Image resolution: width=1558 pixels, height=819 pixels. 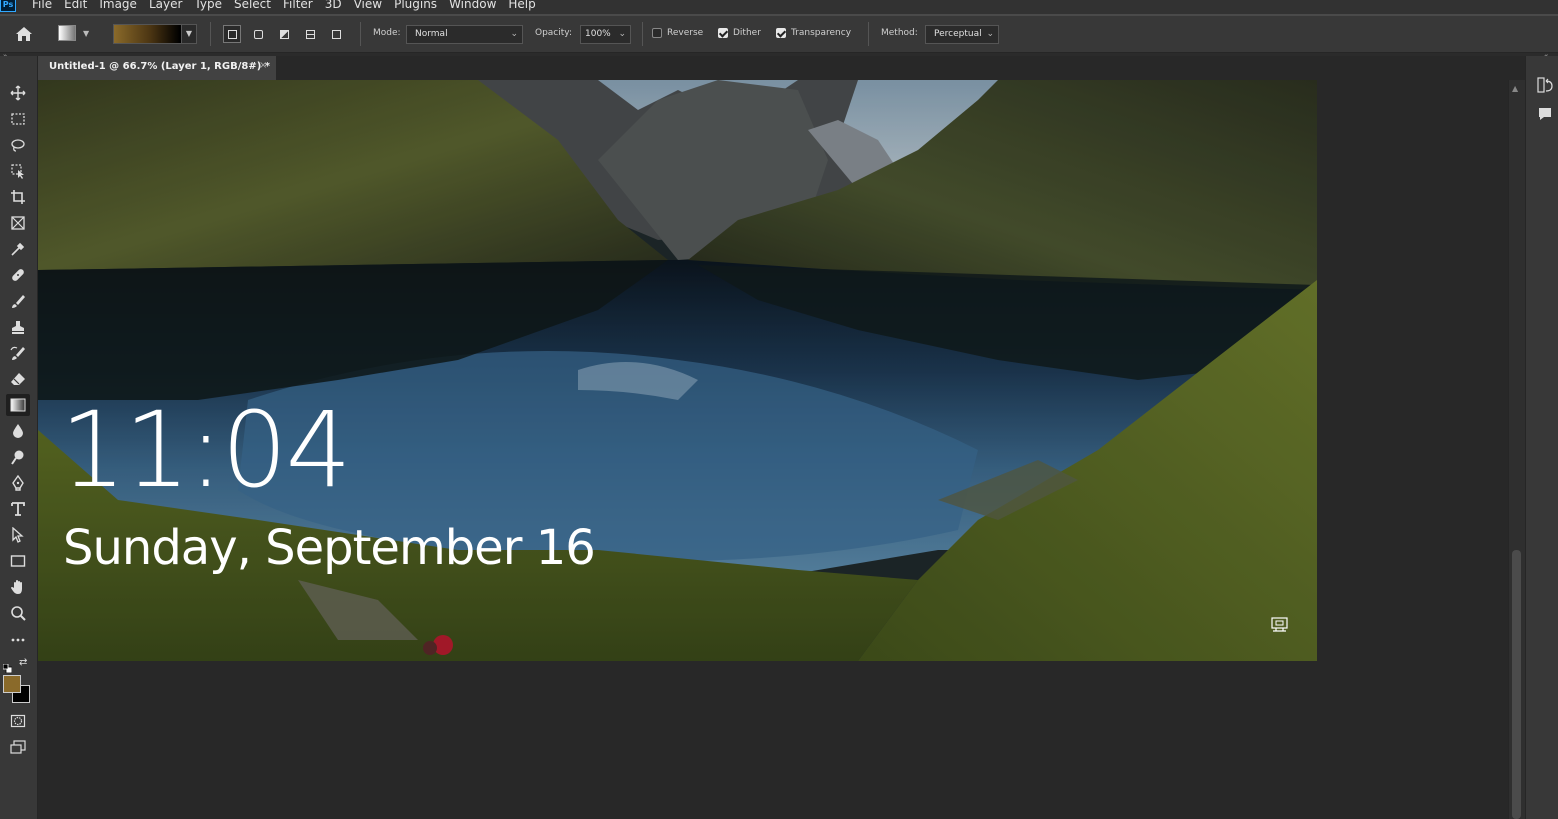 What do you see at coordinates (7, 666) in the screenshot?
I see `default-colors-icon` at bounding box center [7, 666].